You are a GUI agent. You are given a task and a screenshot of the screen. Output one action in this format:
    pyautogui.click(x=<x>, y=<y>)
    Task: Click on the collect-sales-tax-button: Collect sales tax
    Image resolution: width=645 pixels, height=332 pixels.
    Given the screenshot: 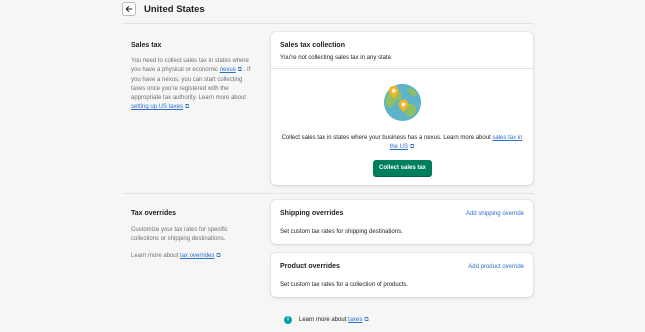 What is the action you would take?
    pyautogui.click(x=402, y=168)
    